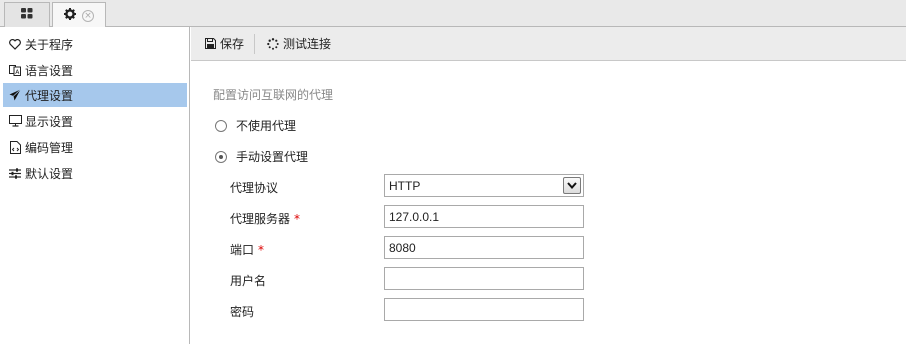 This screenshot has height=344, width=906. What do you see at coordinates (266, 126) in the screenshot?
I see `radio-label: 不使用代理` at bounding box center [266, 126].